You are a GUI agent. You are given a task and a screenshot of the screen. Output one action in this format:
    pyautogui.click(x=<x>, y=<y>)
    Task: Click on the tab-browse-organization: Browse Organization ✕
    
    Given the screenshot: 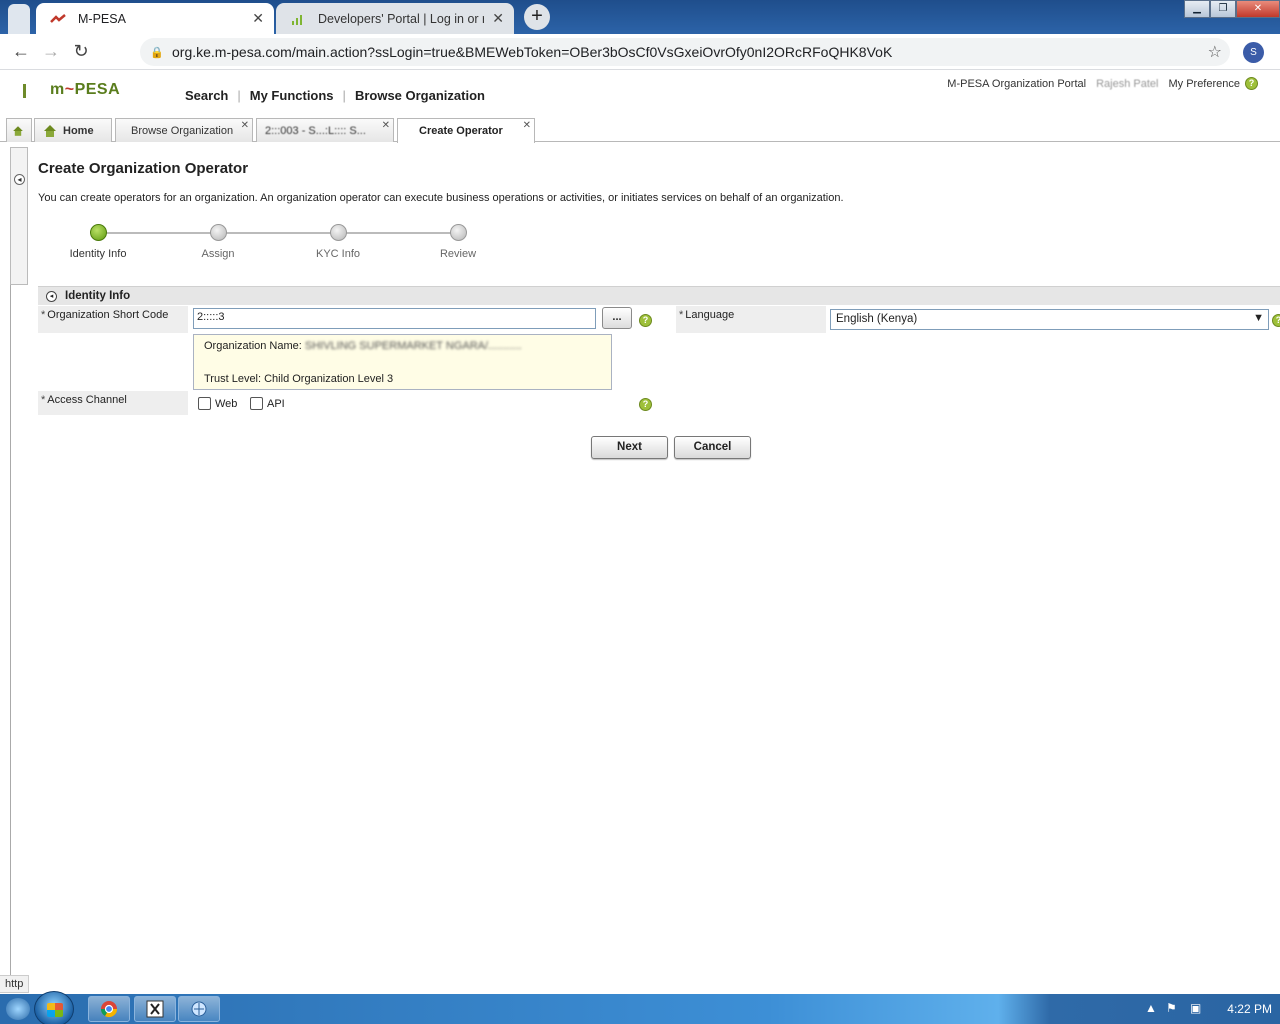 What is the action you would take?
    pyautogui.click(x=184, y=130)
    